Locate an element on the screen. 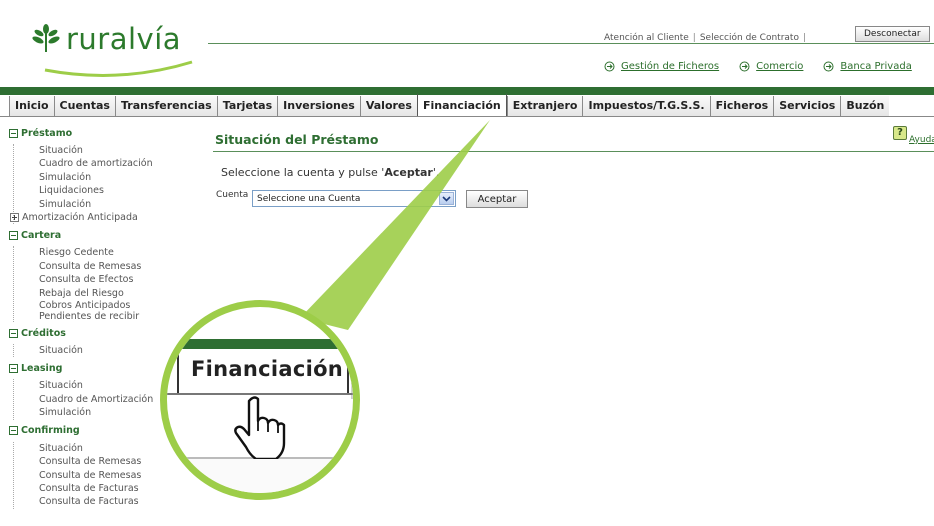 This screenshot has width=934, height=526. magnifier-callout: Financiación is located at coordinates (260, 400).